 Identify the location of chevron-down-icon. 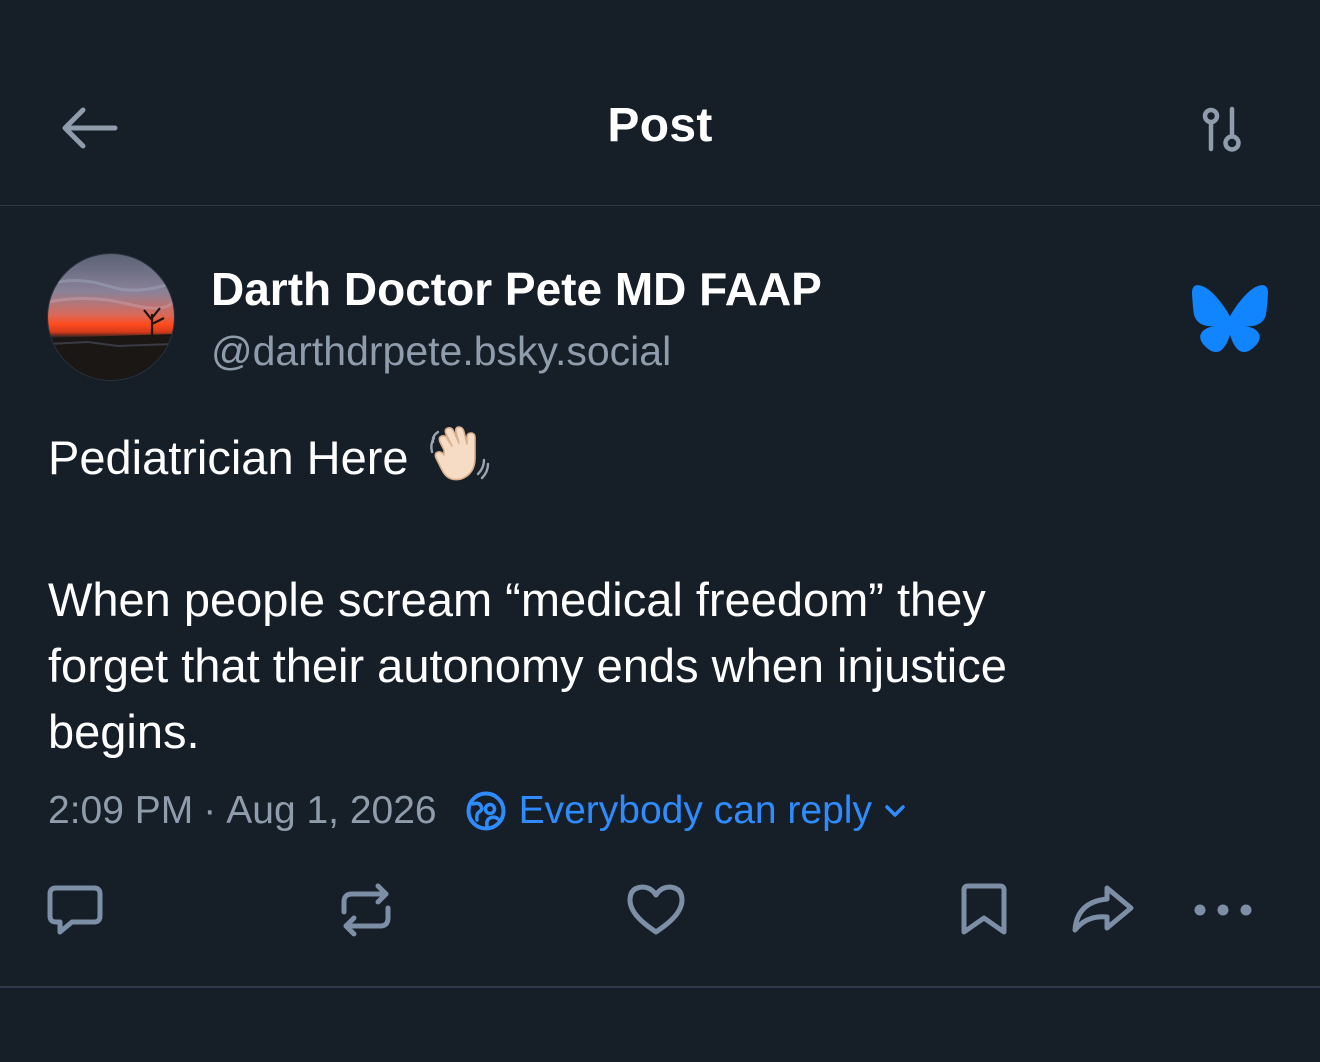
(895, 811).